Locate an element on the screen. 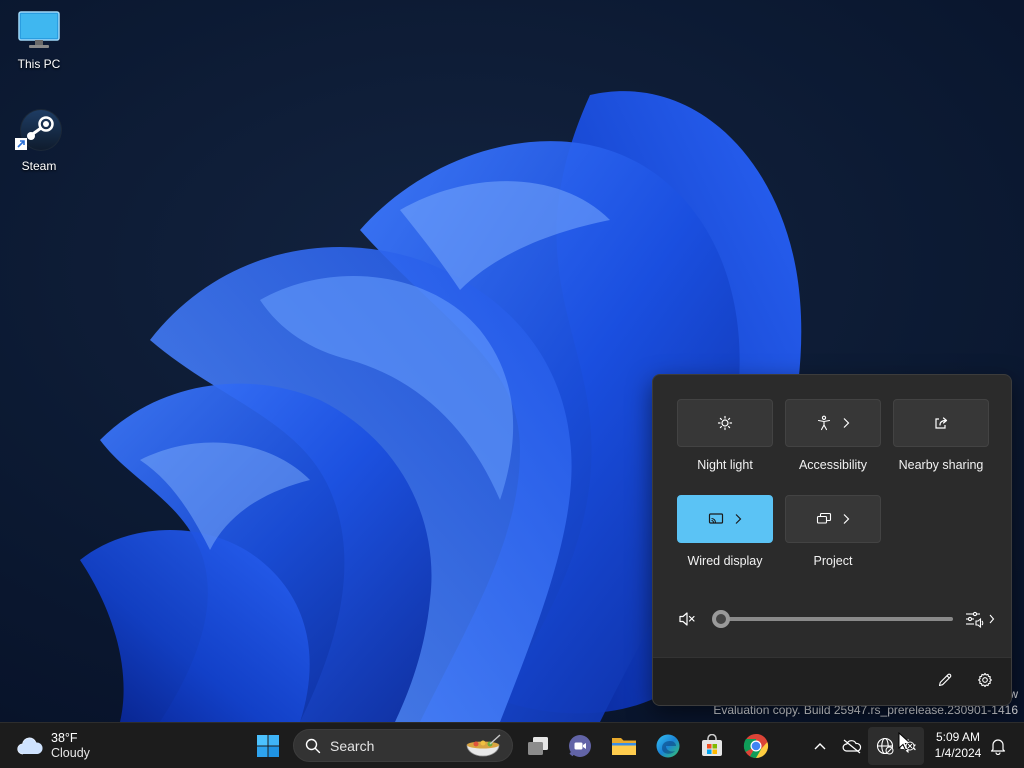  weather-temperature: 38°F is located at coordinates (64, 738).